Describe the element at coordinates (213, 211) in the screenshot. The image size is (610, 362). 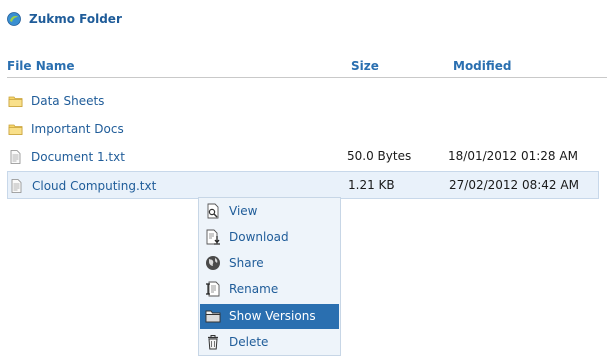
I see `view-icon` at that location.